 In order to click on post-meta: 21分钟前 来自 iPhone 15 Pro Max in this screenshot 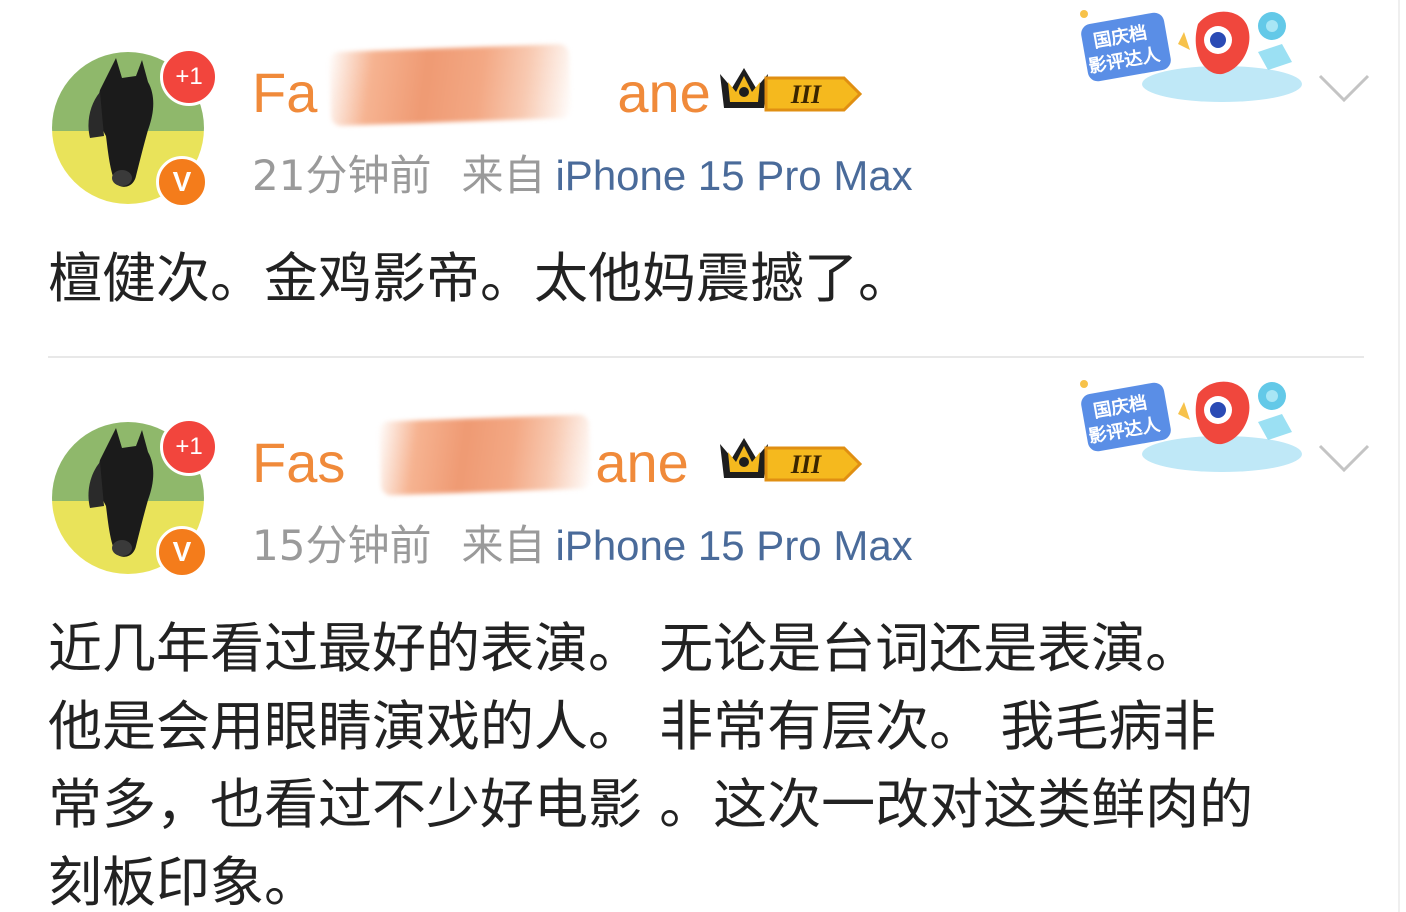, I will do `click(582, 176)`.